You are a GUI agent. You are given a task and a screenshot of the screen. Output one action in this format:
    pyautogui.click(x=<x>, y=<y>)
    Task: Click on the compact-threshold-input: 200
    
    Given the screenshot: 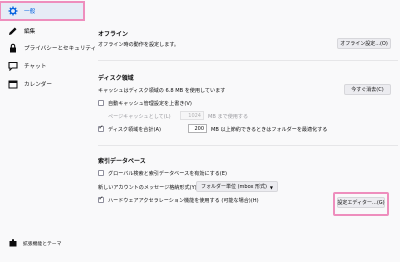 What is the action you would take?
    pyautogui.click(x=197, y=128)
    